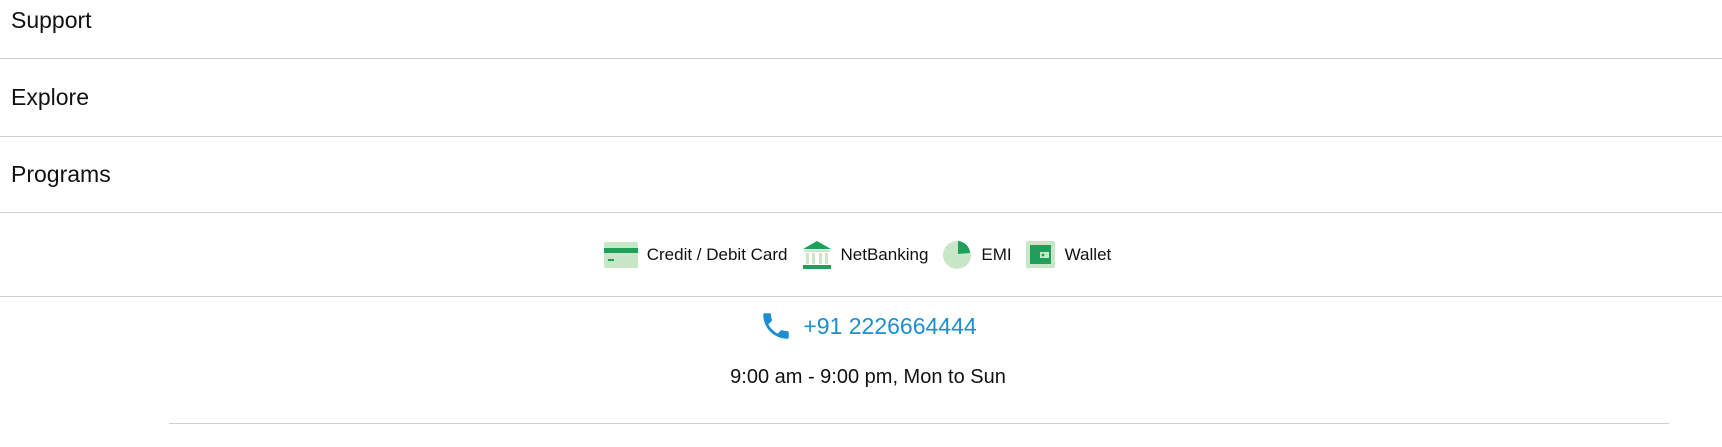  Describe the element at coordinates (817, 255) in the screenshot. I see `bank-icon` at that location.